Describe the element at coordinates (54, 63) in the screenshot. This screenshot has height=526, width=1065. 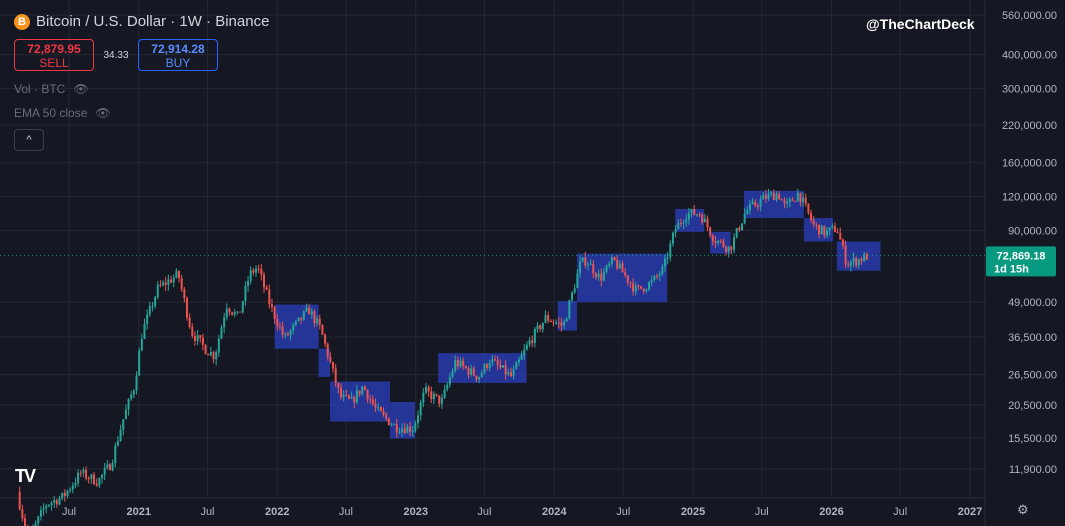
I see `sell-label: SELL` at that location.